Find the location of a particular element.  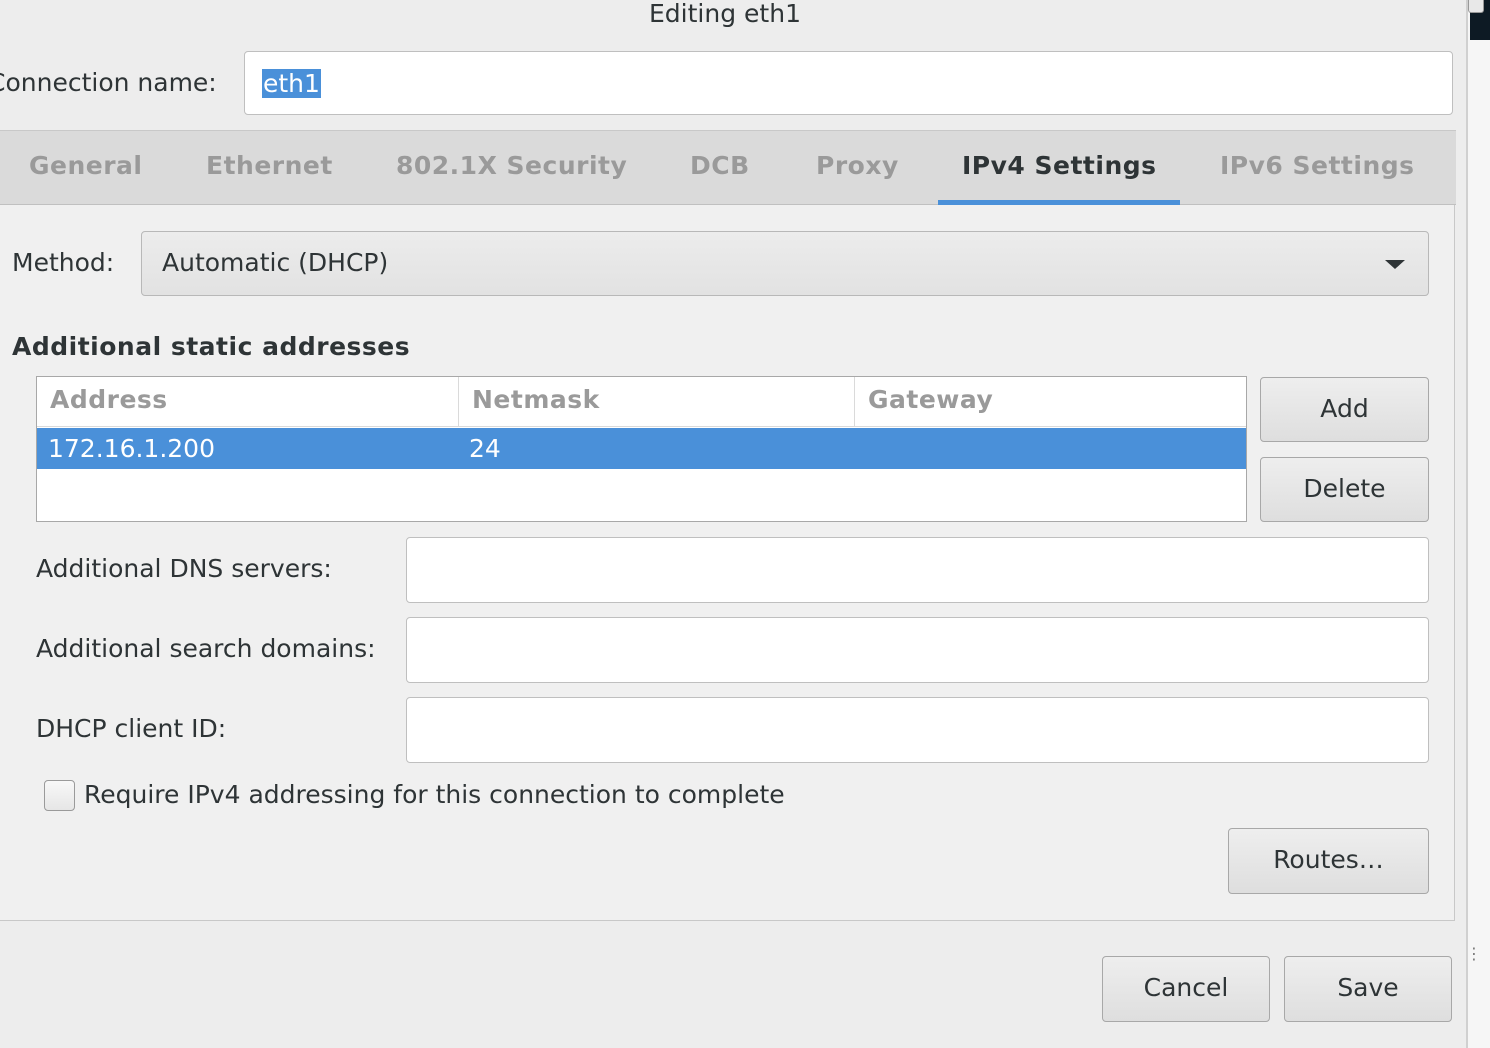

dhcp-client-id-label: DHCP client ID: is located at coordinates (131, 728).